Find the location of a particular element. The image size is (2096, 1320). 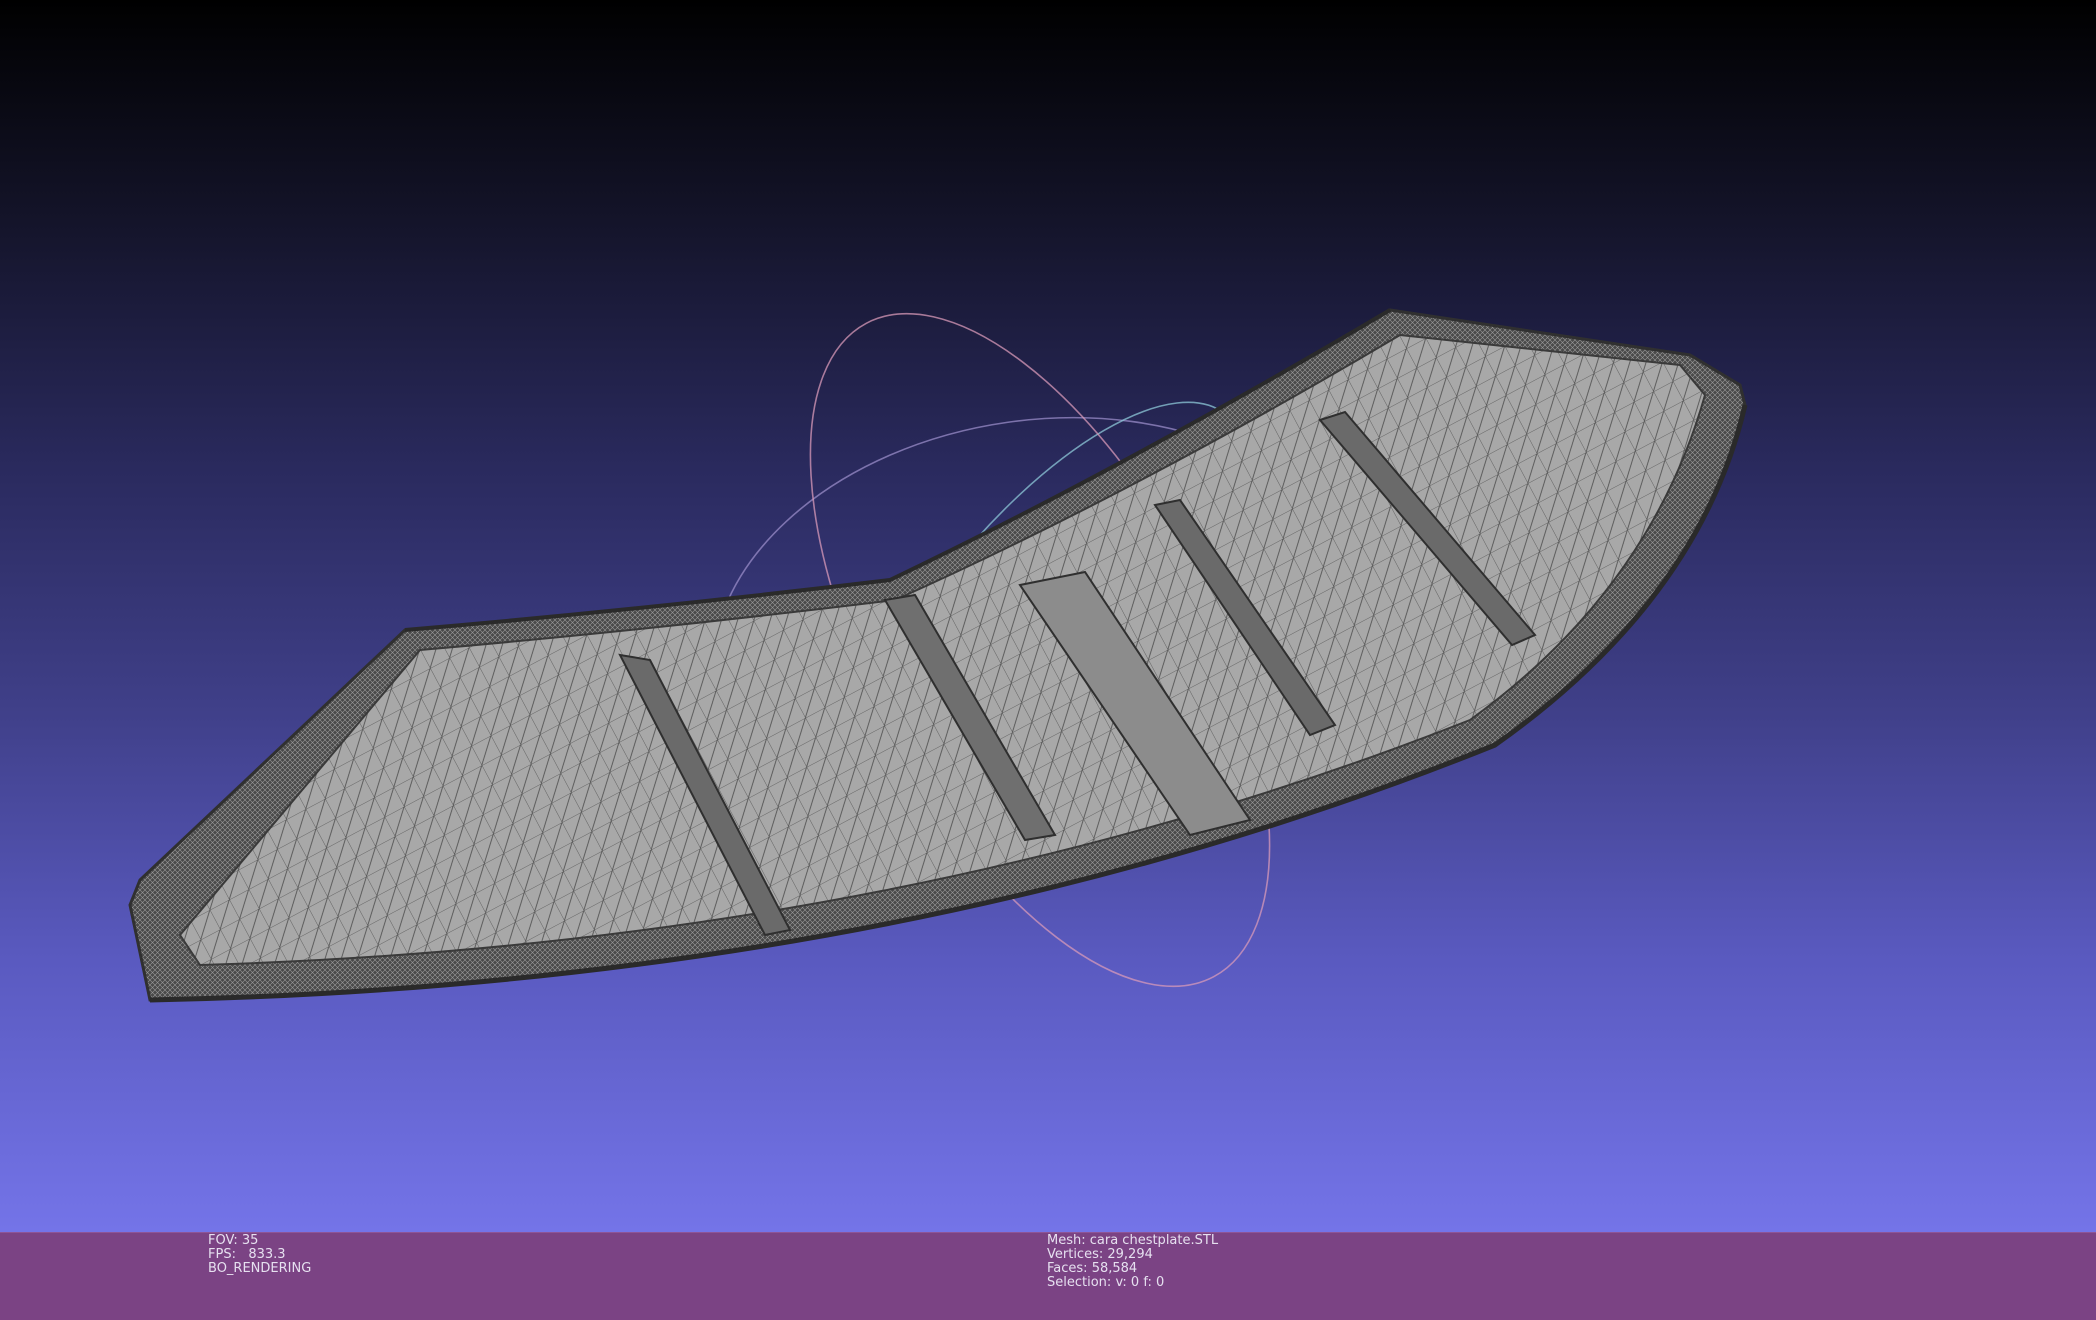

mesh-label: Mesh: is located at coordinates (1066, 1240).